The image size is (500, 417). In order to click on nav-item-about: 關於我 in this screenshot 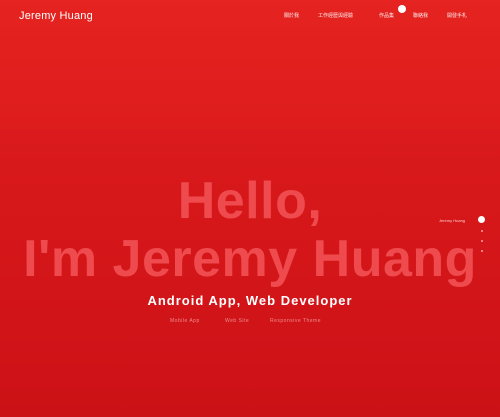, I will do `click(291, 15)`.